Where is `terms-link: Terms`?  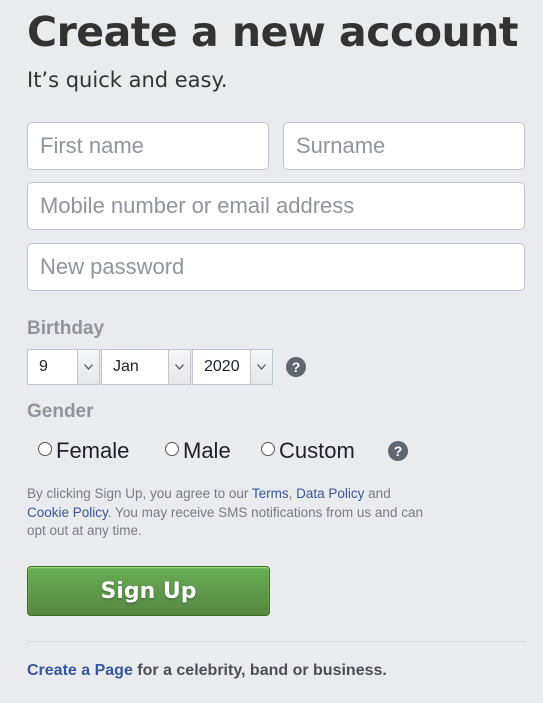 terms-link: Terms is located at coordinates (270, 493).